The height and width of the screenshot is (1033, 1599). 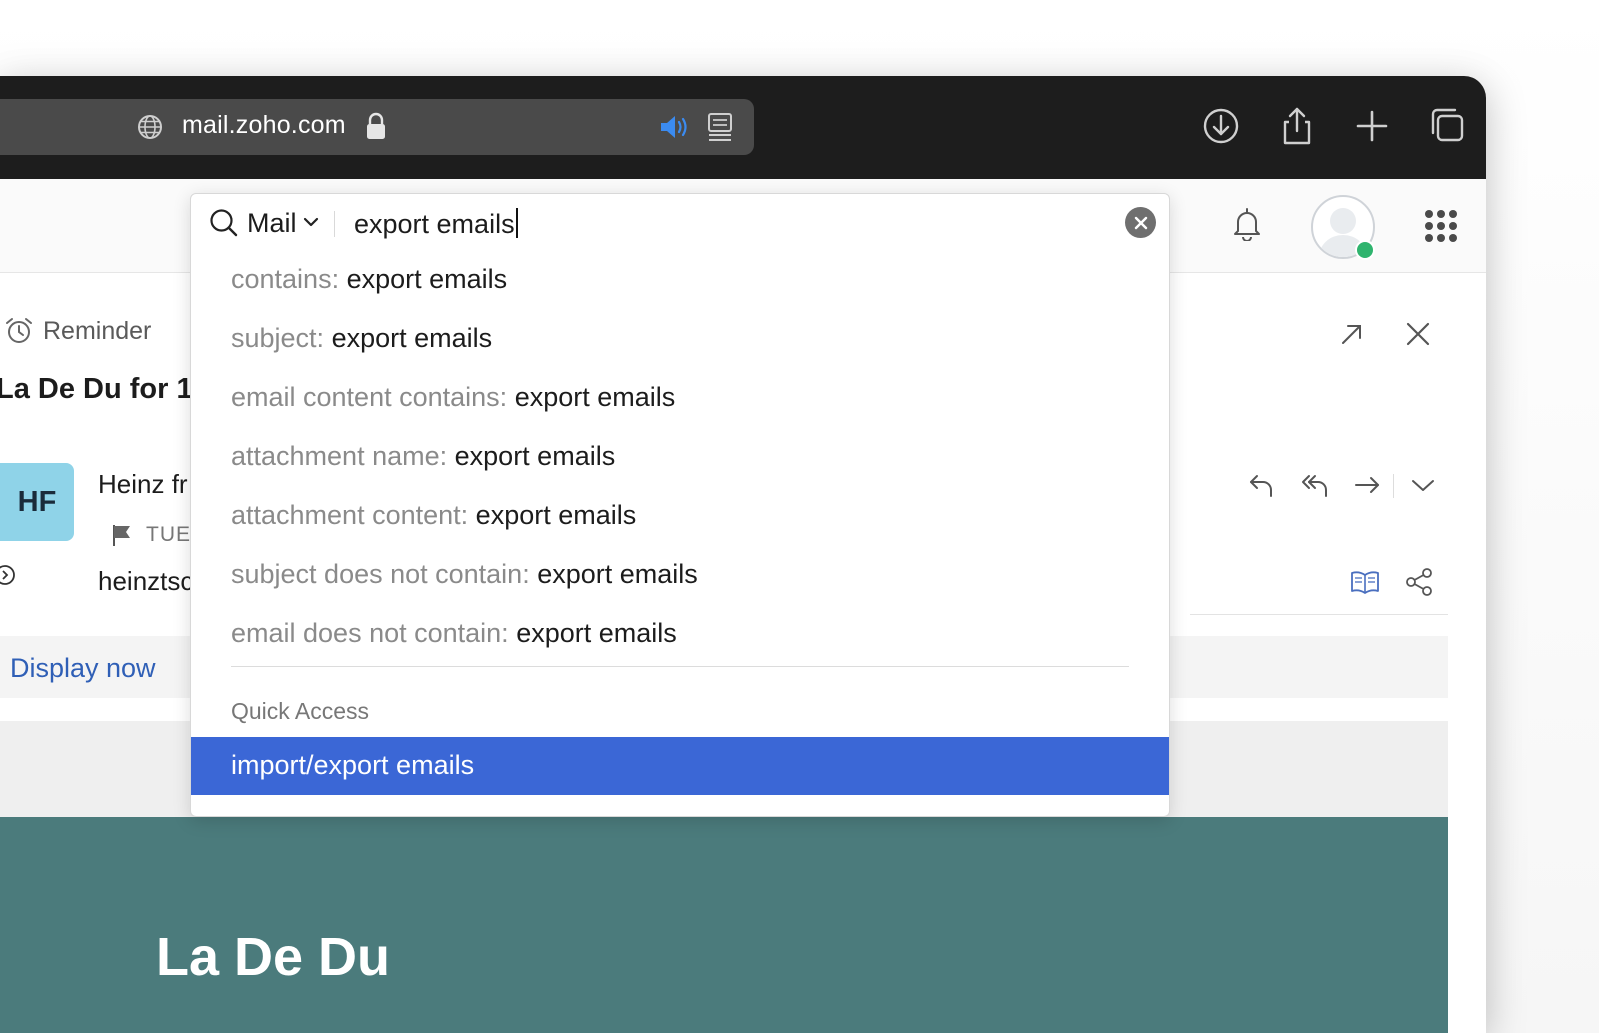 I want to click on url-text: mail.zoho.com, so click(x=264, y=125).